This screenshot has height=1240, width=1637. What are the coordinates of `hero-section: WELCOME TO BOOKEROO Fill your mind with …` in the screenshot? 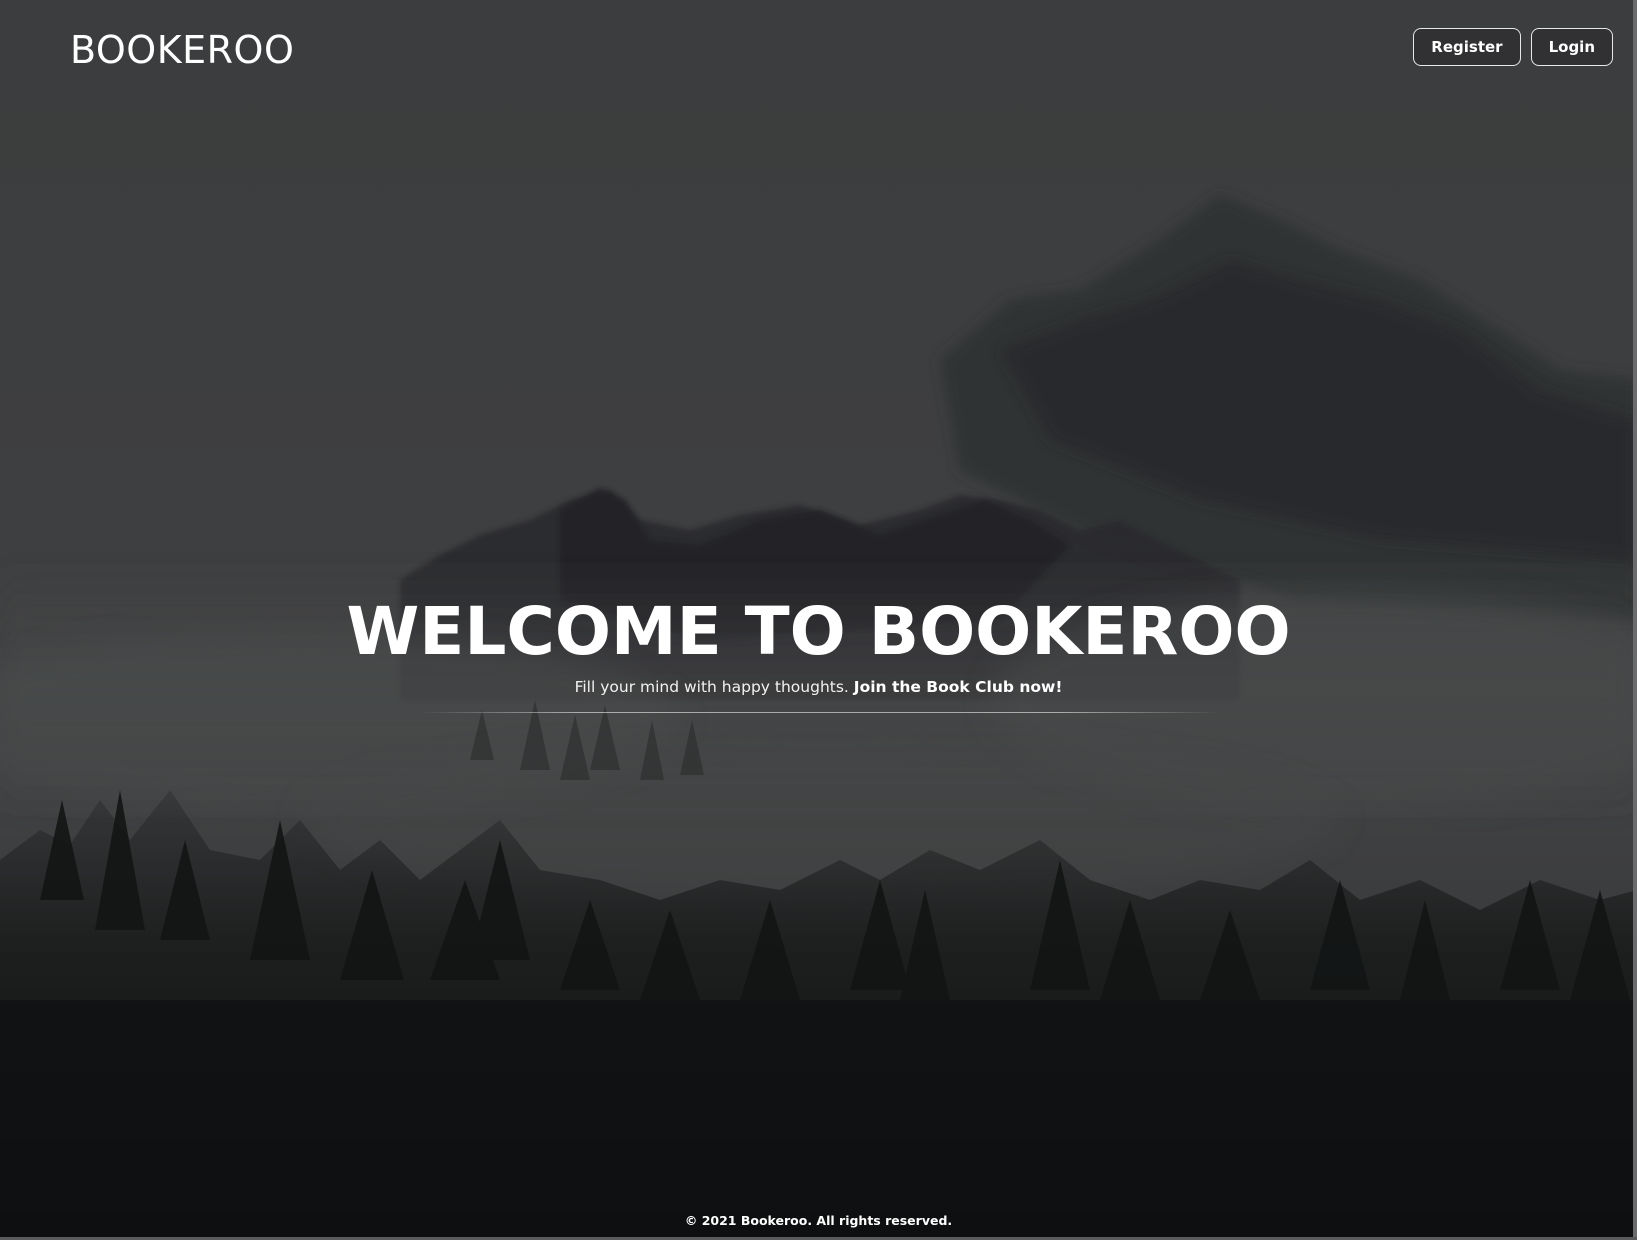 It's located at (818, 652).